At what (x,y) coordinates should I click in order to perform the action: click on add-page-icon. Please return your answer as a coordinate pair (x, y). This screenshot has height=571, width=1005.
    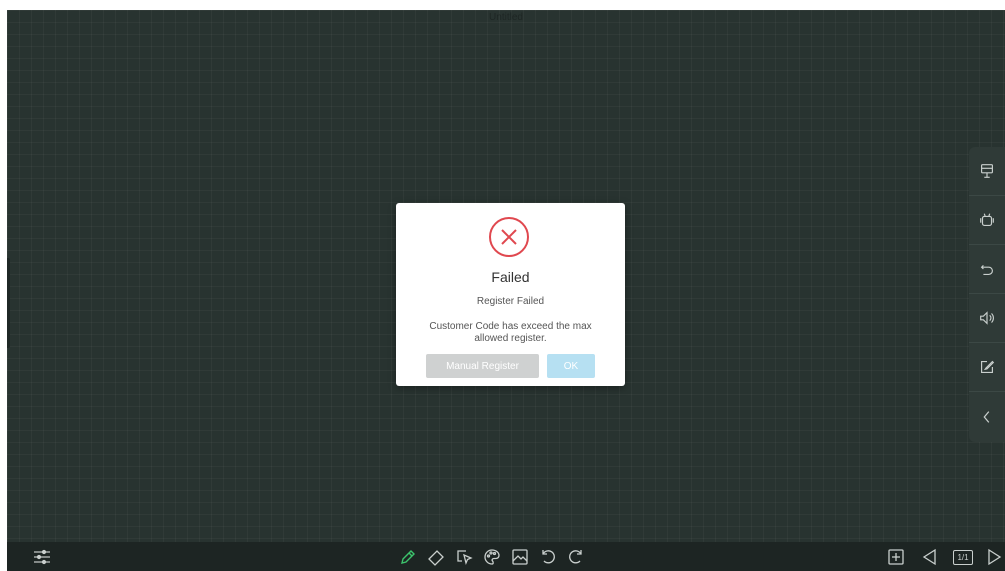
    Looking at the image, I should click on (896, 557).